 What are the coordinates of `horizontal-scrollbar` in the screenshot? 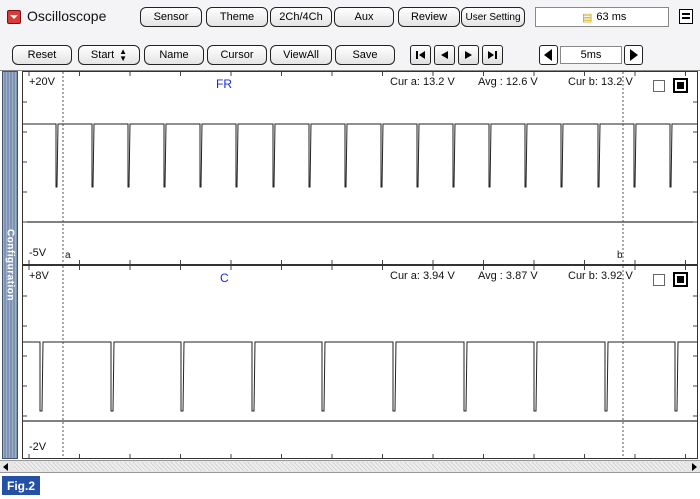 It's located at (350, 466).